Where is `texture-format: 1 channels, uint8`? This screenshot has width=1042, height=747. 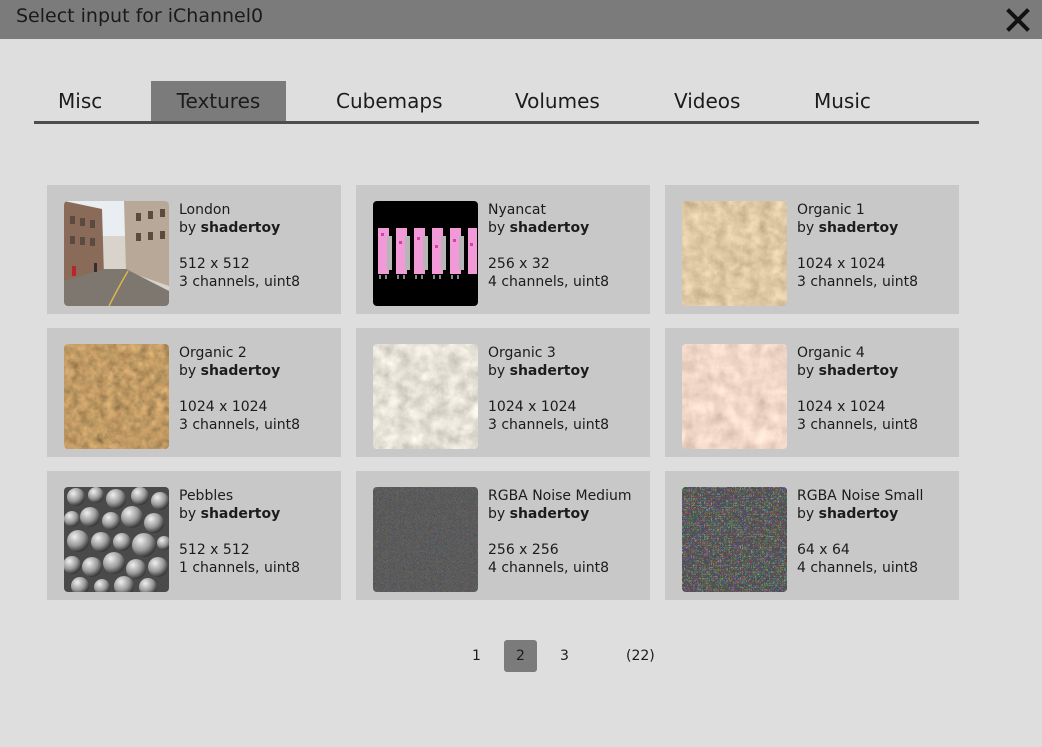 texture-format: 1 channels, uint8 is located at coordinates (239, 568).